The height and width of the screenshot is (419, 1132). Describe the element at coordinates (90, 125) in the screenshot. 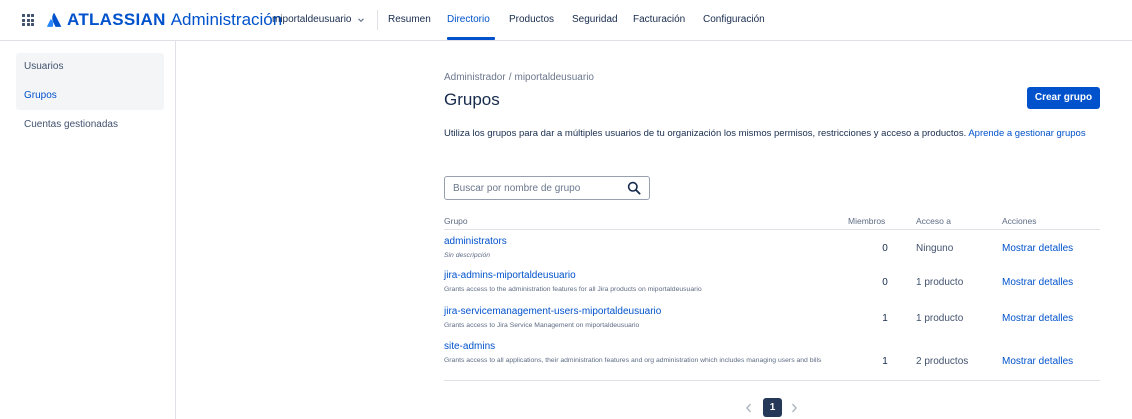

I see `sidebar-item-cuentas-gestionadas: Cuentas gestionadas` at that location.